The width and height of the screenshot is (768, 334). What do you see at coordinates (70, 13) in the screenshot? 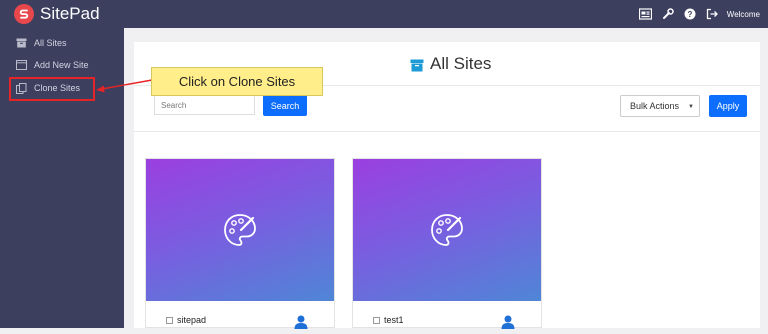
I see `app-name: SitePad` at bounding box center [70, 13].